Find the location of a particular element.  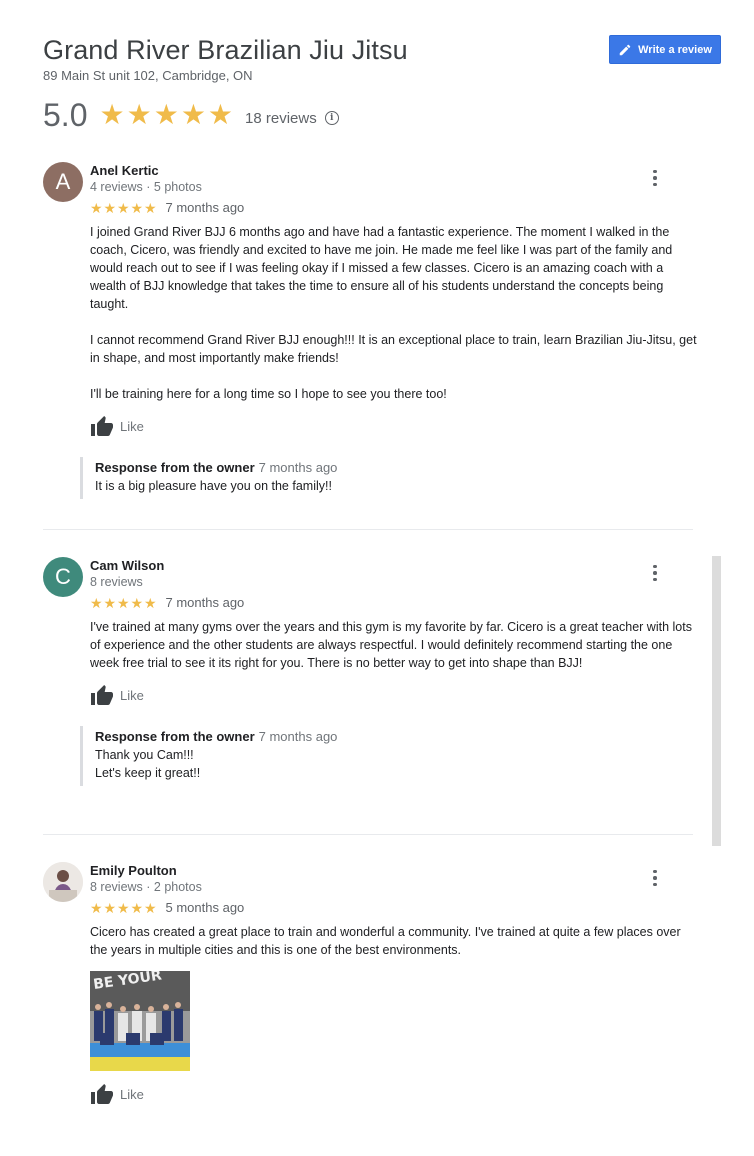

reviewer-name: Emily Poulton is located at coordinates (391, 870).